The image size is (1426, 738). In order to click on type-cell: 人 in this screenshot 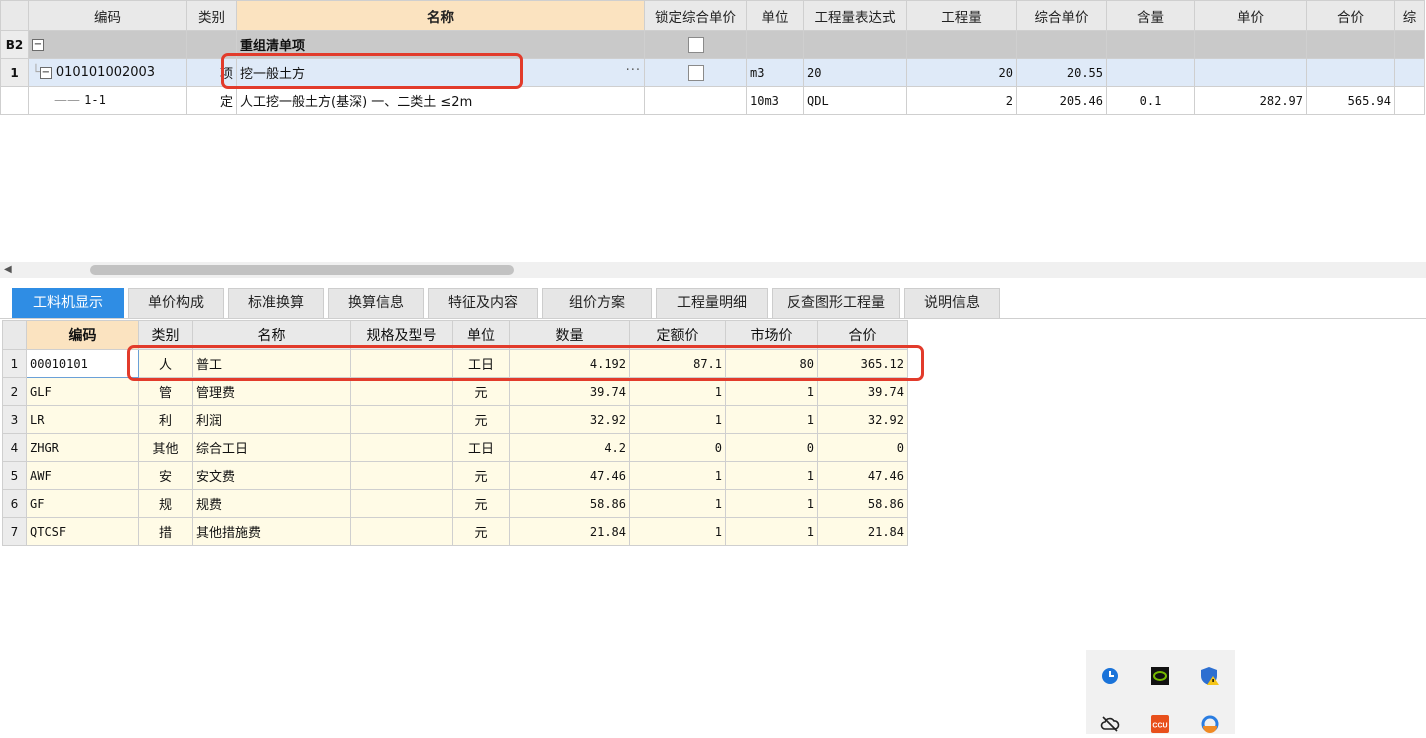, I will do `click(165, 363)`.